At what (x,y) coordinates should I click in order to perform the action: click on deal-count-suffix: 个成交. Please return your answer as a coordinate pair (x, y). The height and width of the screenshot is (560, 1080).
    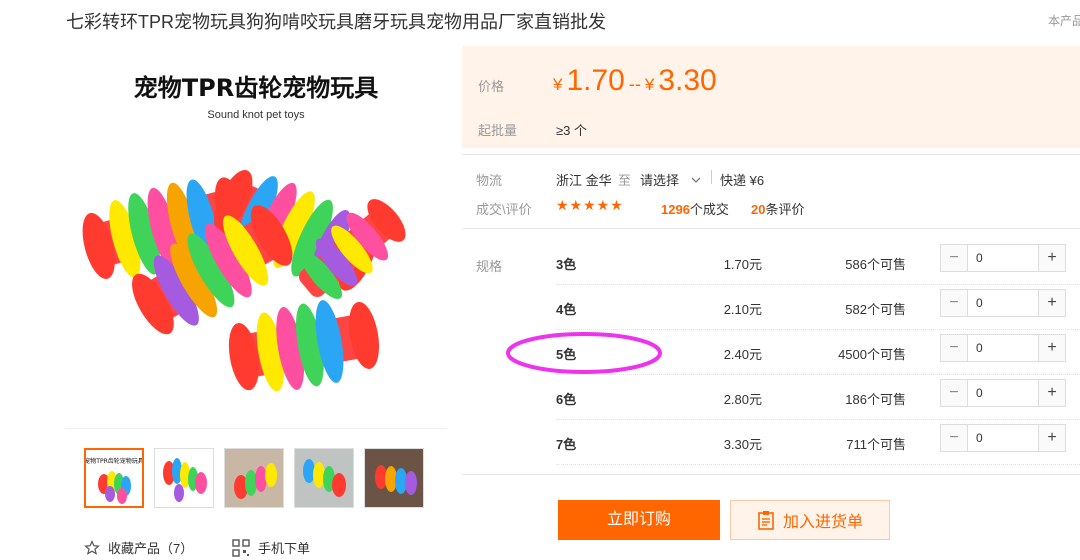
    Looking at the image, I should click on (709, 209).